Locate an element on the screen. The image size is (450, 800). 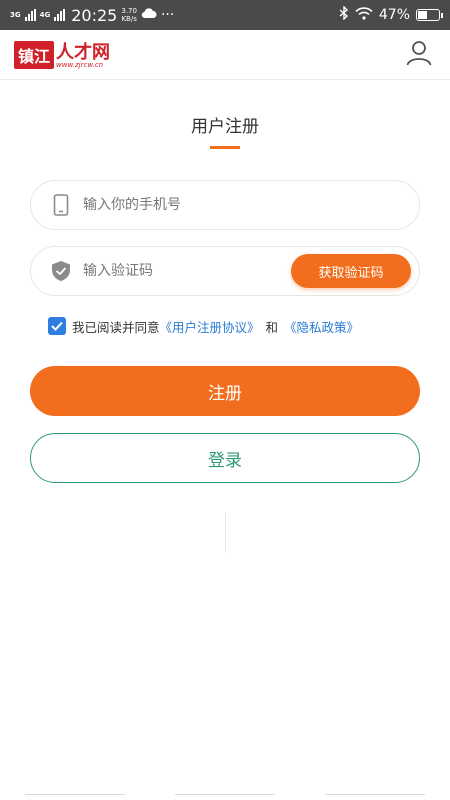
battery-fill is located at coordinates (422, 15).